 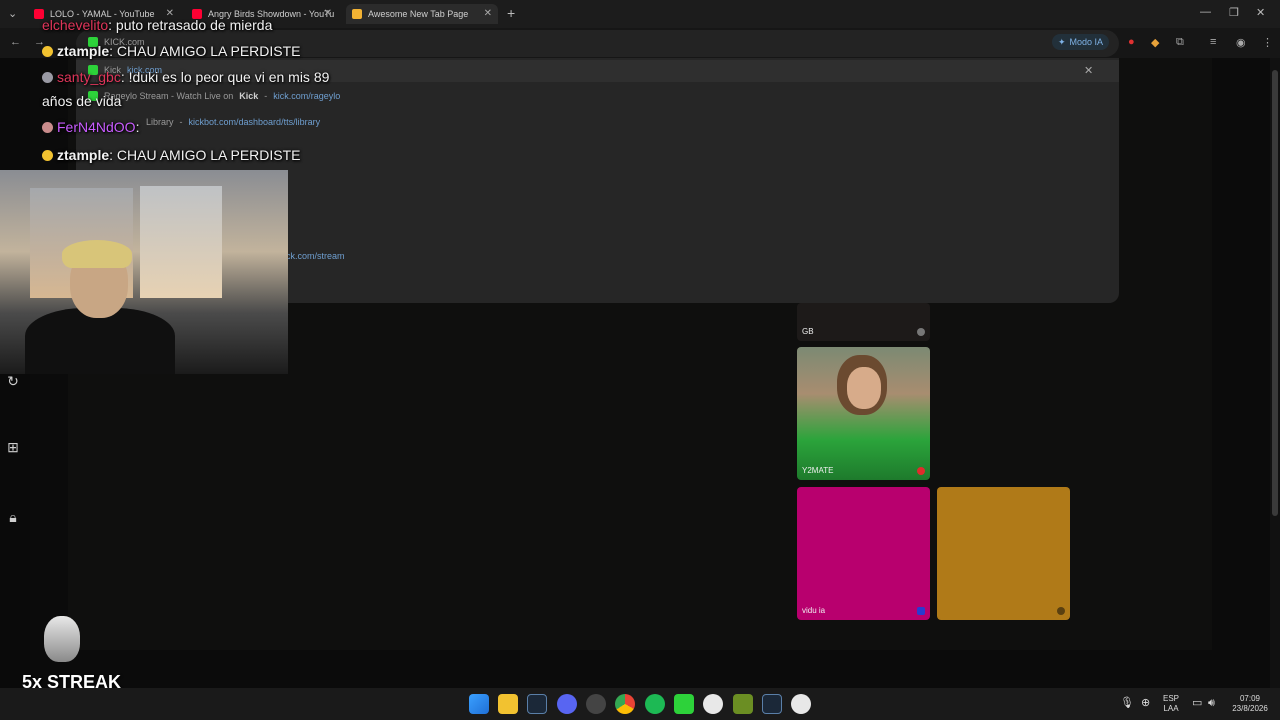 I want to click on webcam-overlay, so click(x=144, y=272).